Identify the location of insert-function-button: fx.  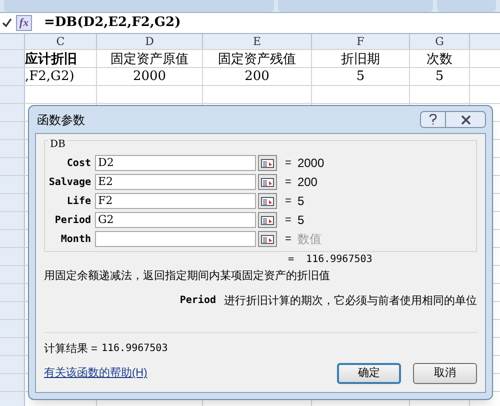
(24, 23).